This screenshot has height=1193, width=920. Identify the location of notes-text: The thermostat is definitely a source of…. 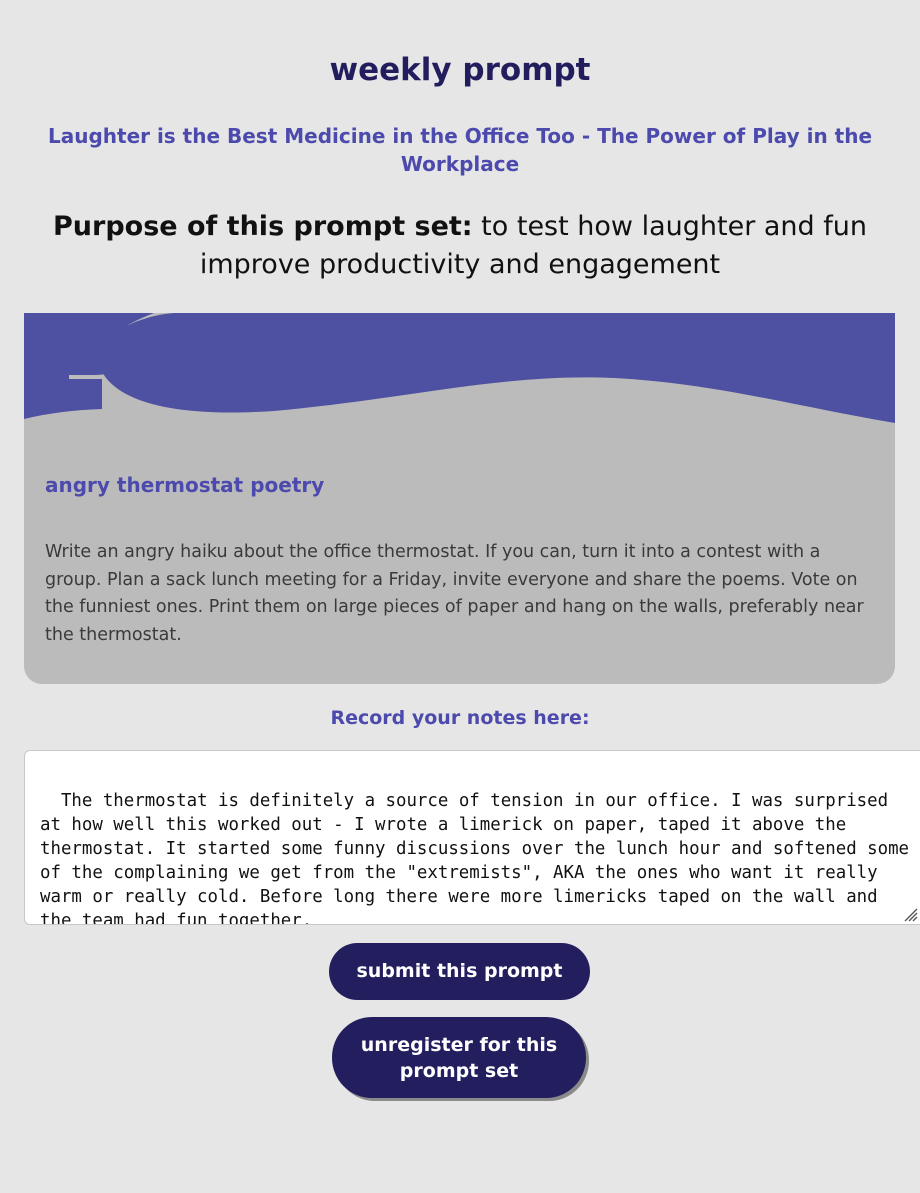
(480, 858).